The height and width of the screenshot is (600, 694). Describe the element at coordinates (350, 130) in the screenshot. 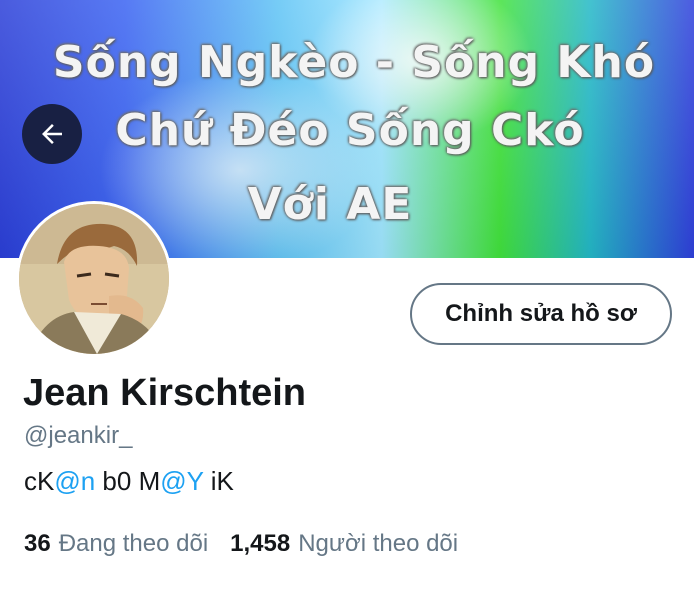

I see `banner-text-line-2: Chứ Đéo Sống Ckó` at that location.